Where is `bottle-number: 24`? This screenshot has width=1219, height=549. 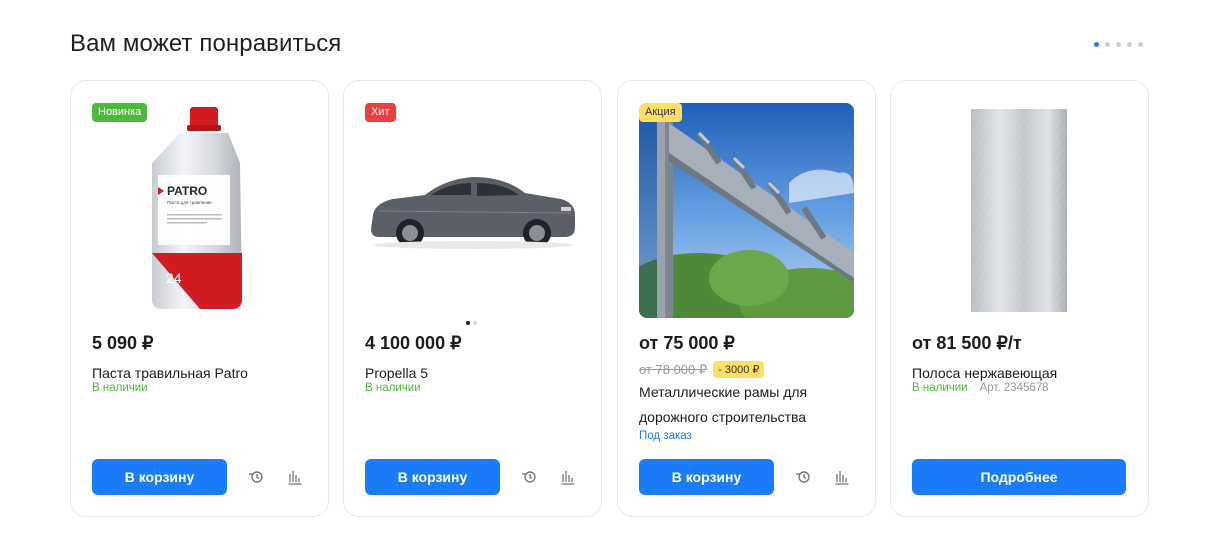
bottle-number: 24 is located at coordinates (174, 278).